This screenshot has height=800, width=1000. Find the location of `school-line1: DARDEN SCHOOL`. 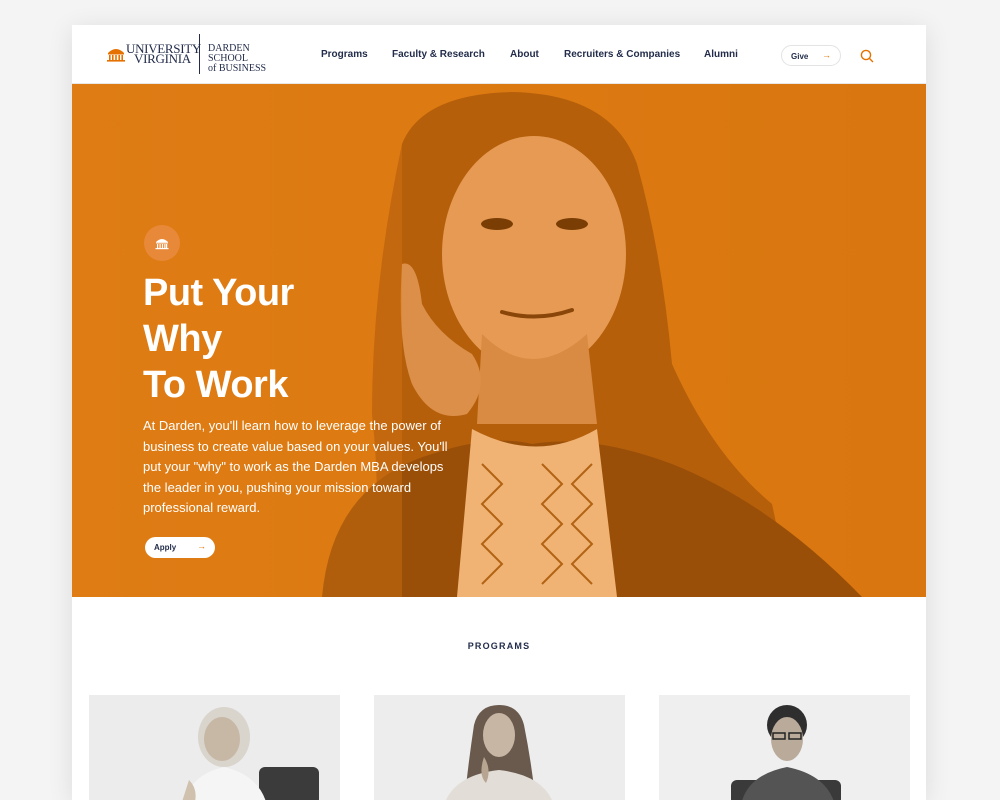

school-line1: DARDEN SCHOOL is located at coordinates (229, 53).